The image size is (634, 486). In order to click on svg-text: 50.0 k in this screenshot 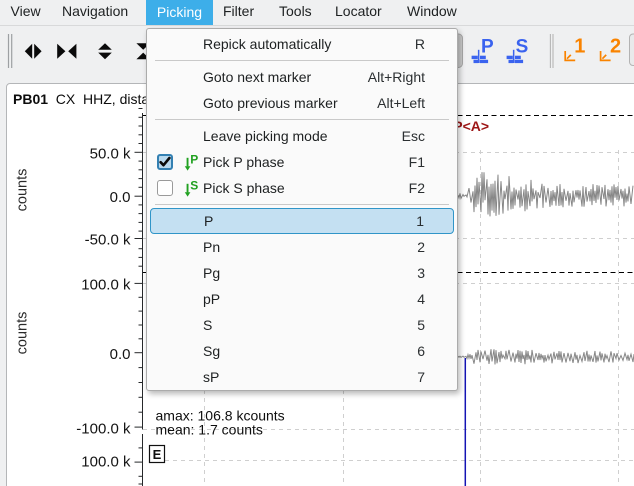, I will do `click(110, 154)`.